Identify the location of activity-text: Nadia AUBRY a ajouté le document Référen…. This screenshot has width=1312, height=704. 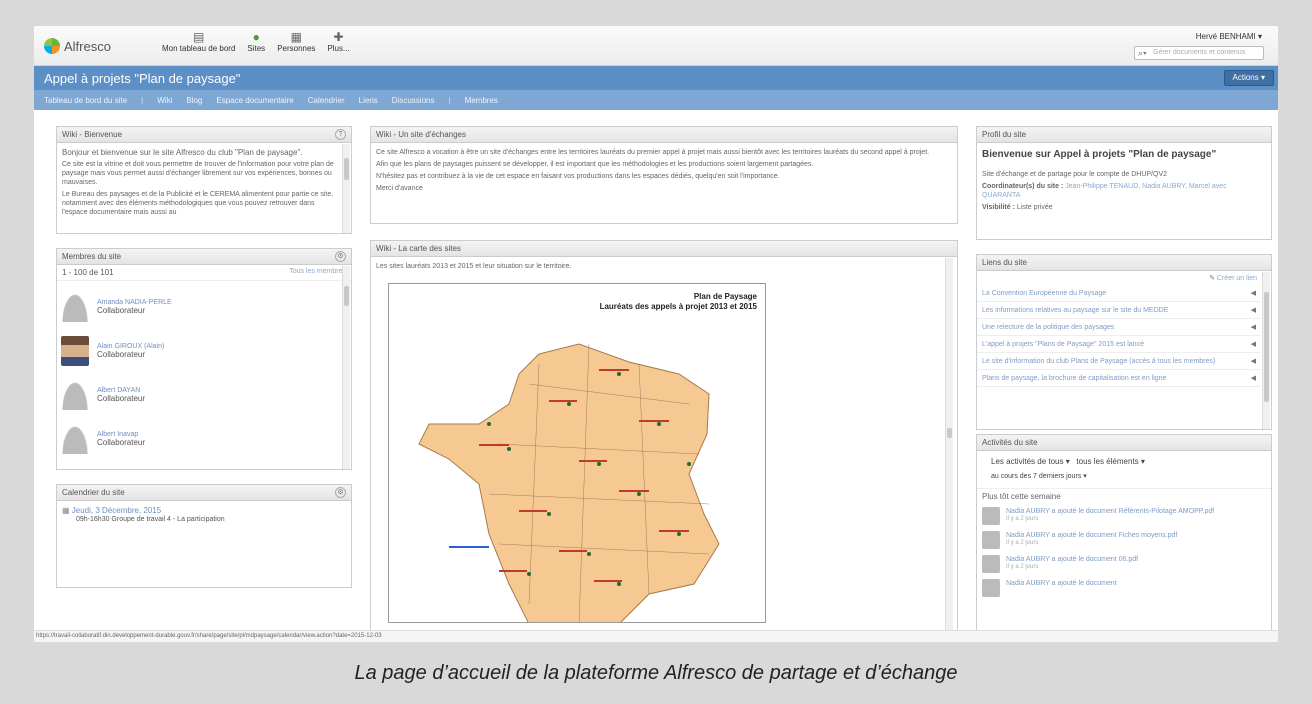
(1110, 511).